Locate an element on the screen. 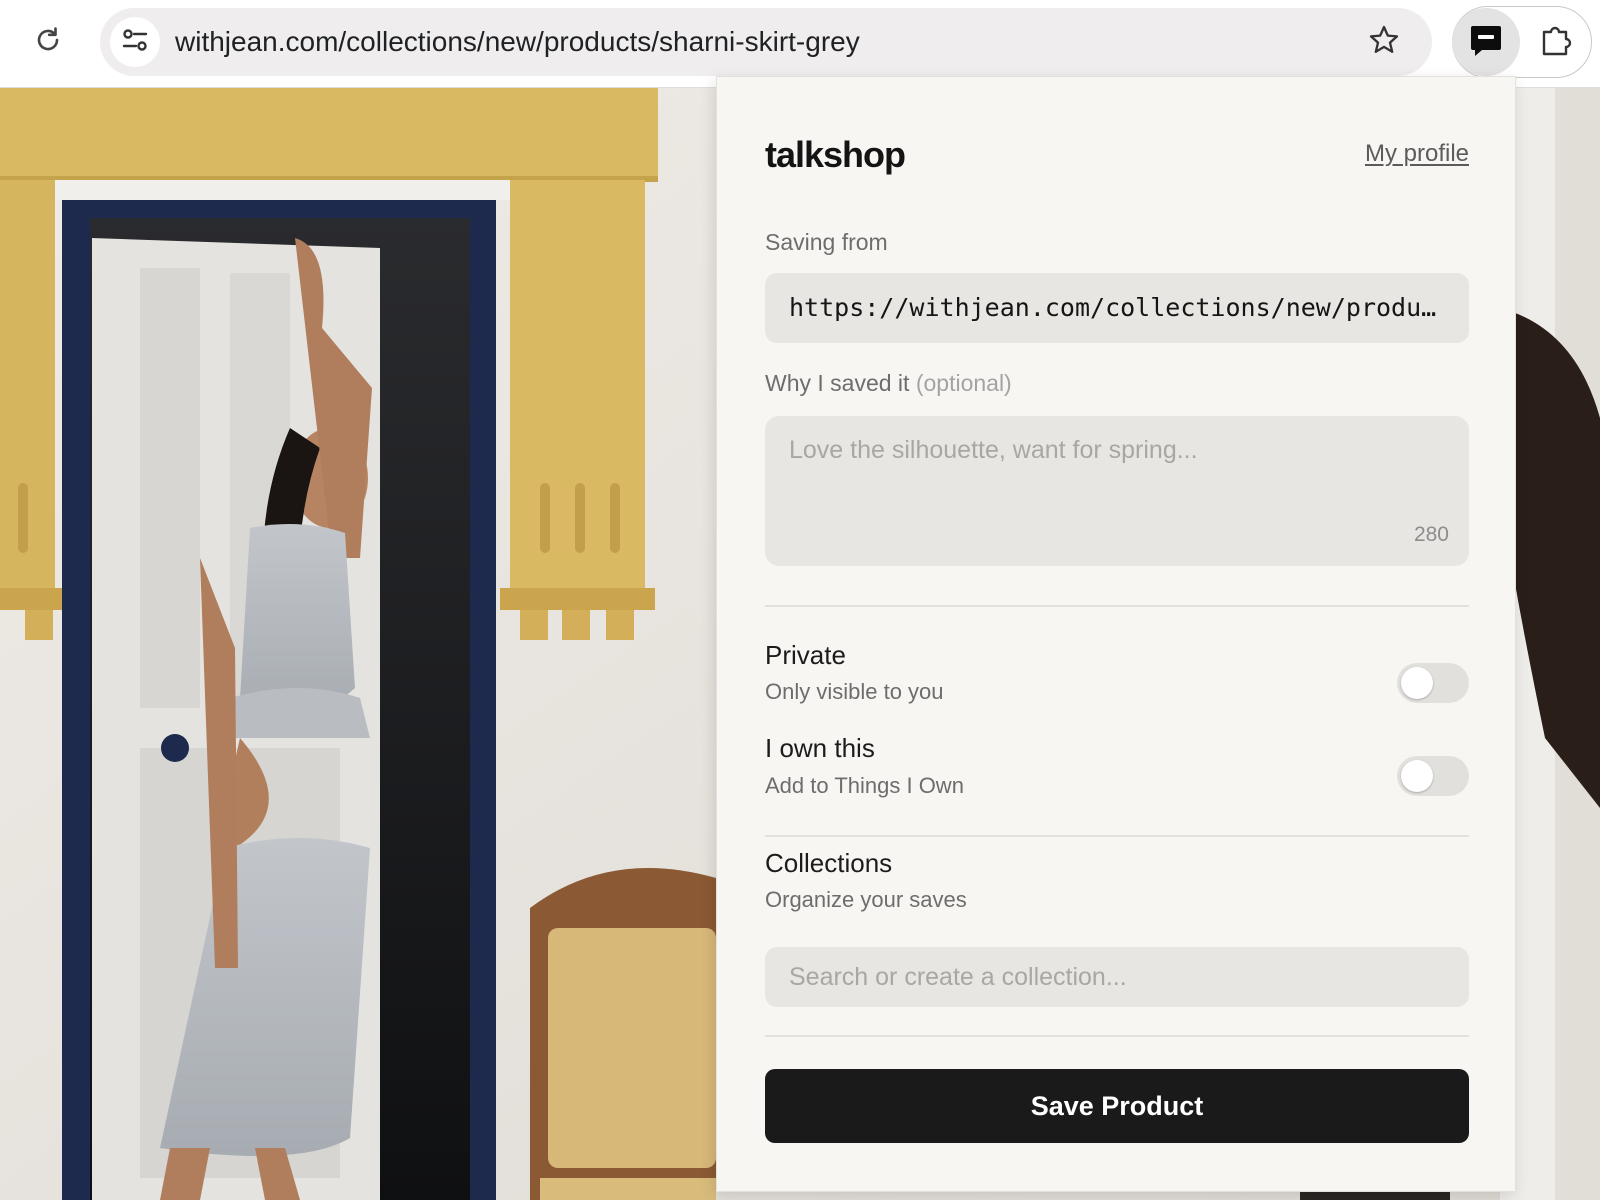 Image resolution: width=1600 pixels, height=1200 pixels. talkshop-extension-button is located at coordinates (1486, 42).